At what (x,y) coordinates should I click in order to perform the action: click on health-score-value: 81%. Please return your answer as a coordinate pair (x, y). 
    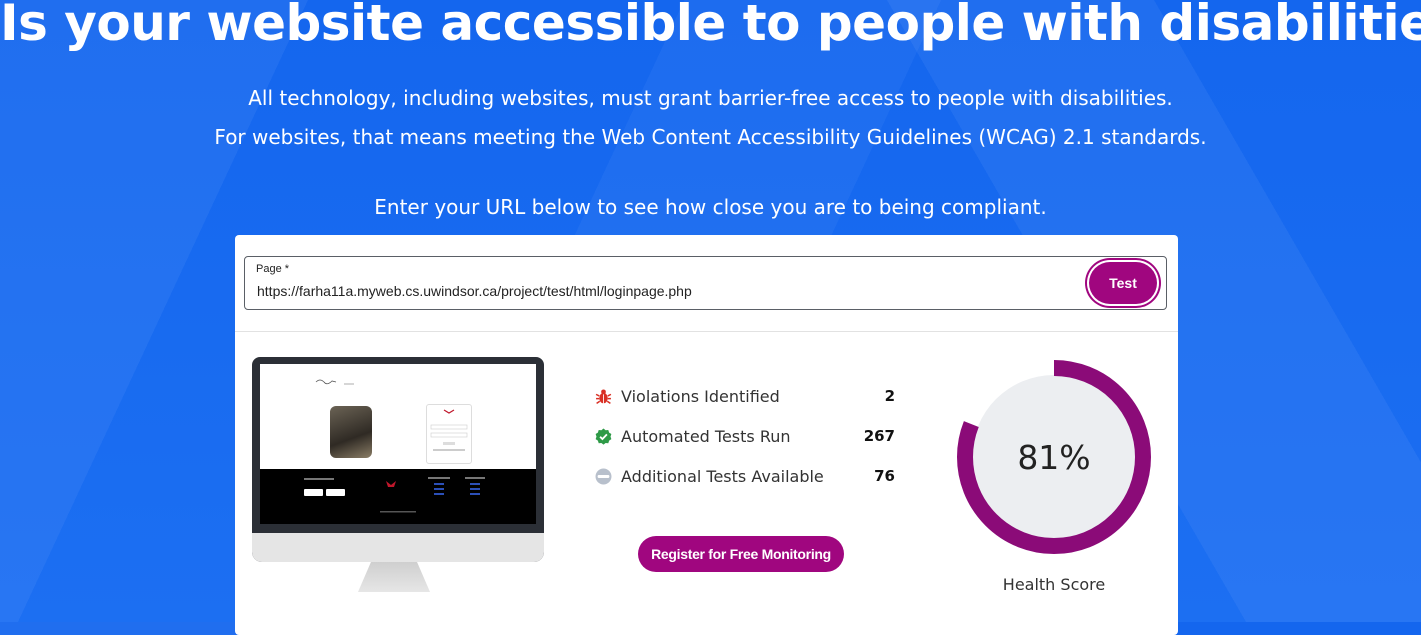
    Looking at the image, I should click on (1054, 457).